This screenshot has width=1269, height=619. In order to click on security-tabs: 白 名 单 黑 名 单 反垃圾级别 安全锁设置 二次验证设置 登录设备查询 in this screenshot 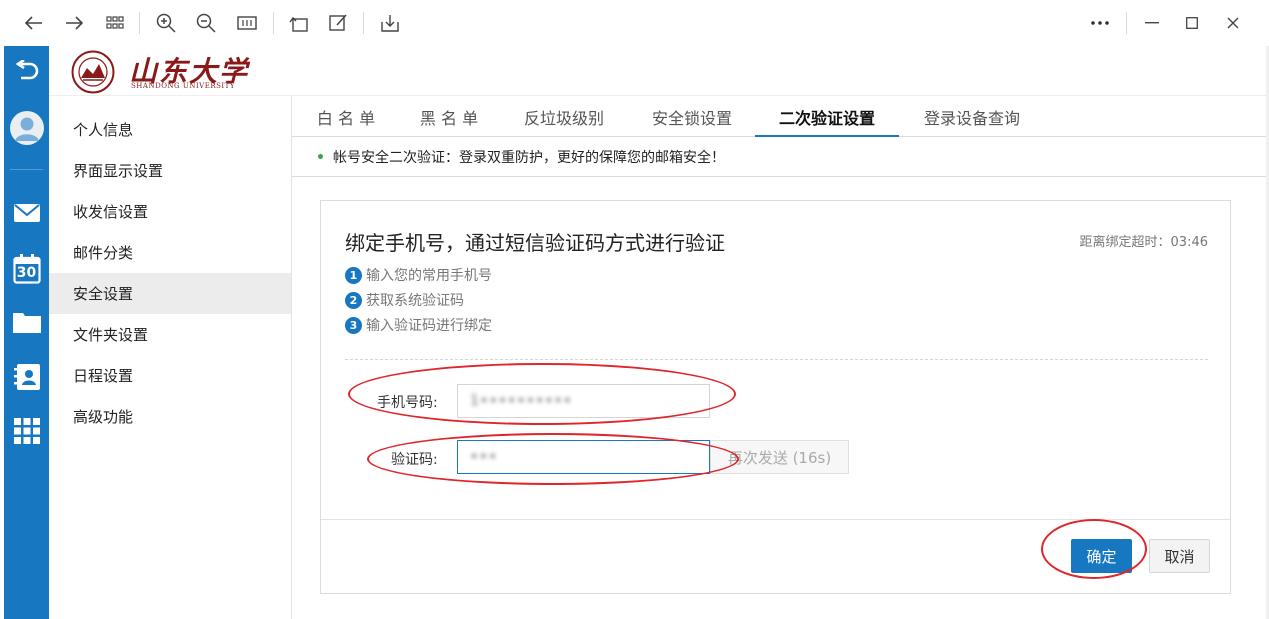, I will do `click(779, 117)`.